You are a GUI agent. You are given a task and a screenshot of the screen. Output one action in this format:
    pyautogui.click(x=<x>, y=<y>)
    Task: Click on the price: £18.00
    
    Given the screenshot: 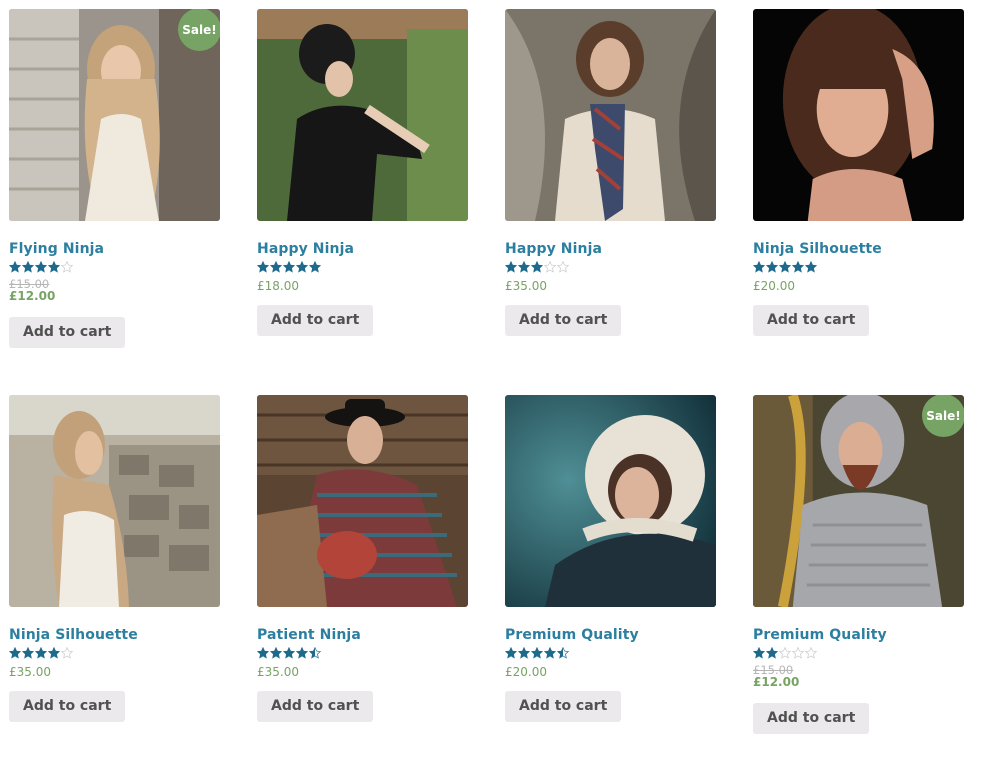 What is the action you would take?
    pyautogui.click(x=278, y=286)
    